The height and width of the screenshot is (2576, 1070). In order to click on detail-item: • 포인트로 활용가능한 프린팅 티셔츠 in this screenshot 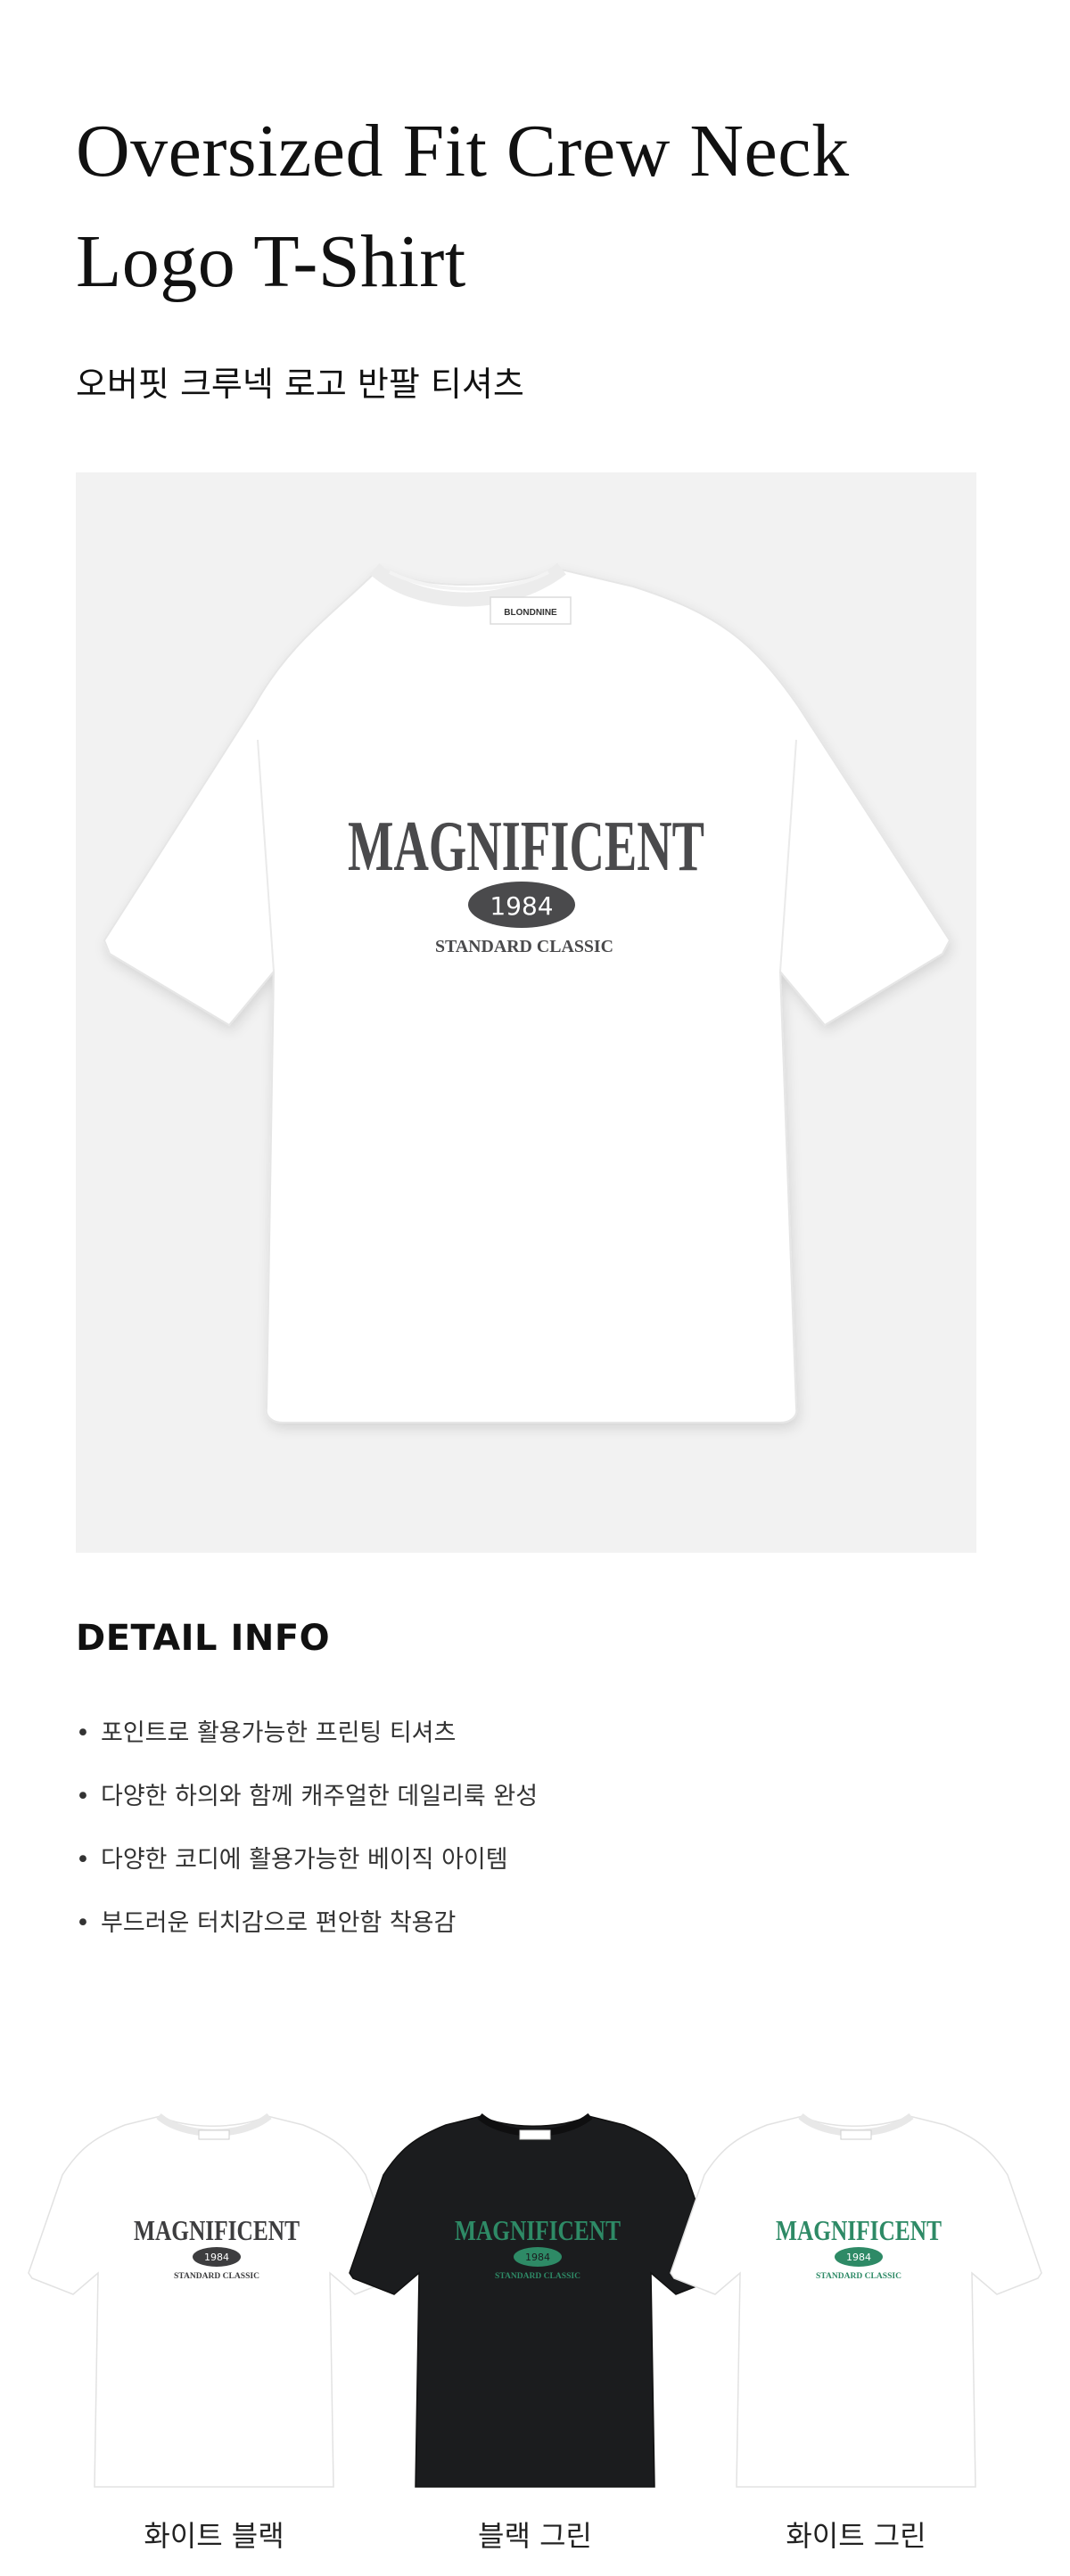, I will do `click(307, 1748)`.